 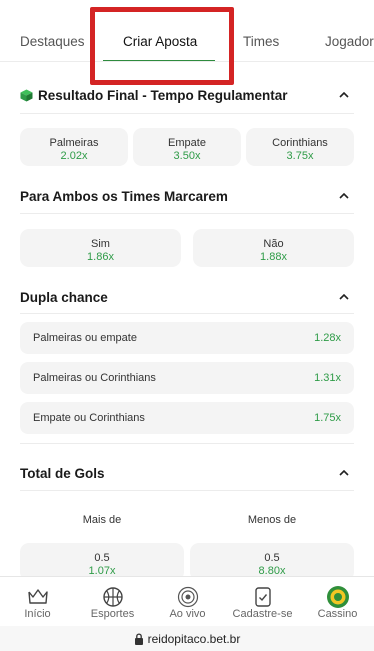 What do you see at coordinates (272, 520) in the screenshot?
I see `column-header-under: Menos de` at bounding box center [272, 520].